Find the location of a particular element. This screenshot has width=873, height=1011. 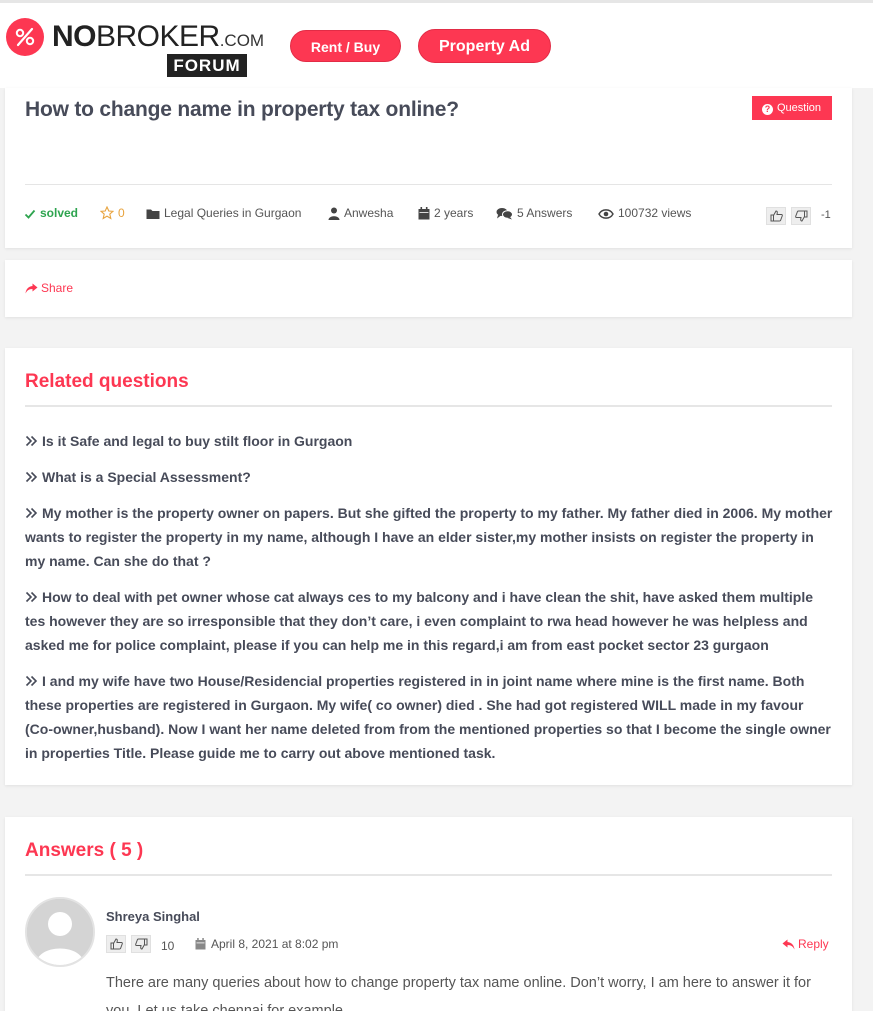

related-question-link: What is a Special Assessment? is located at coordinates (429, 477).